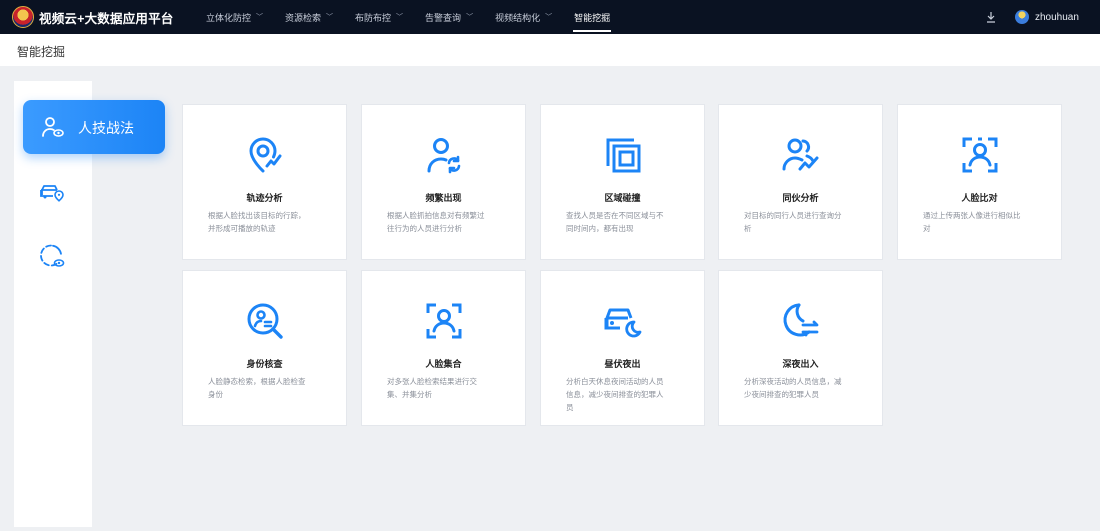 This screenshot has height=531, width=1100. What do you see at coordinates (443, 364) in the screenshot?
I see `card-title: 人脸集合` at bounding box center [443, 364].